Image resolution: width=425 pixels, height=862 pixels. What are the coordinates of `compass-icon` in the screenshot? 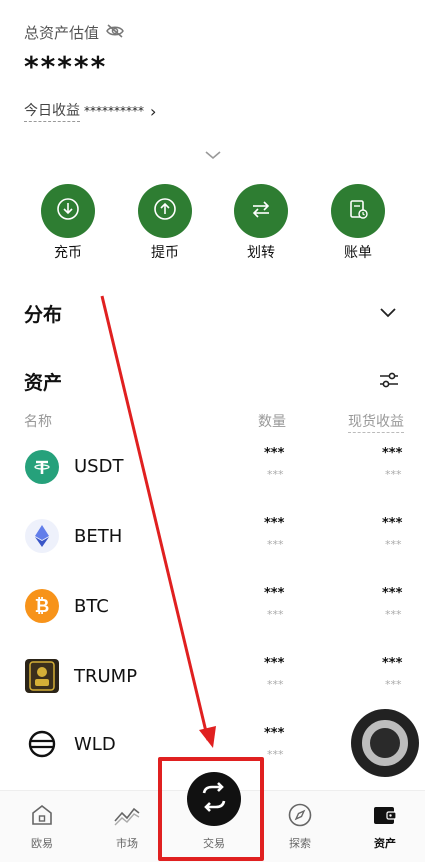 It's located at (300, 815).